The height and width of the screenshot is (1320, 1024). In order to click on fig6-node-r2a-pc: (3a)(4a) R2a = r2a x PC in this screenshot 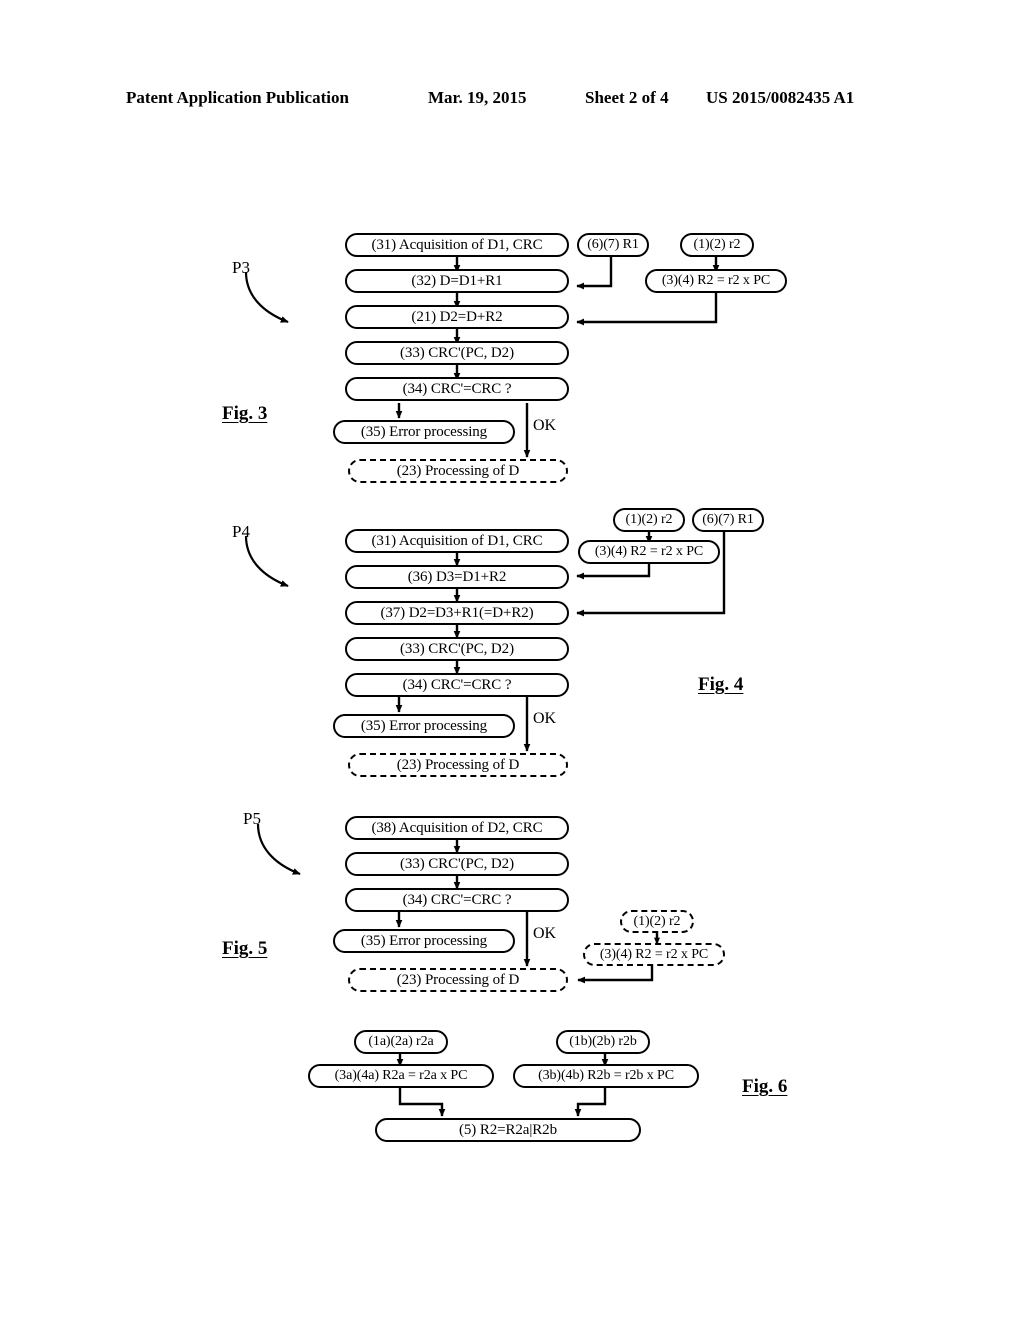, I will do `click(401, 1076)`.